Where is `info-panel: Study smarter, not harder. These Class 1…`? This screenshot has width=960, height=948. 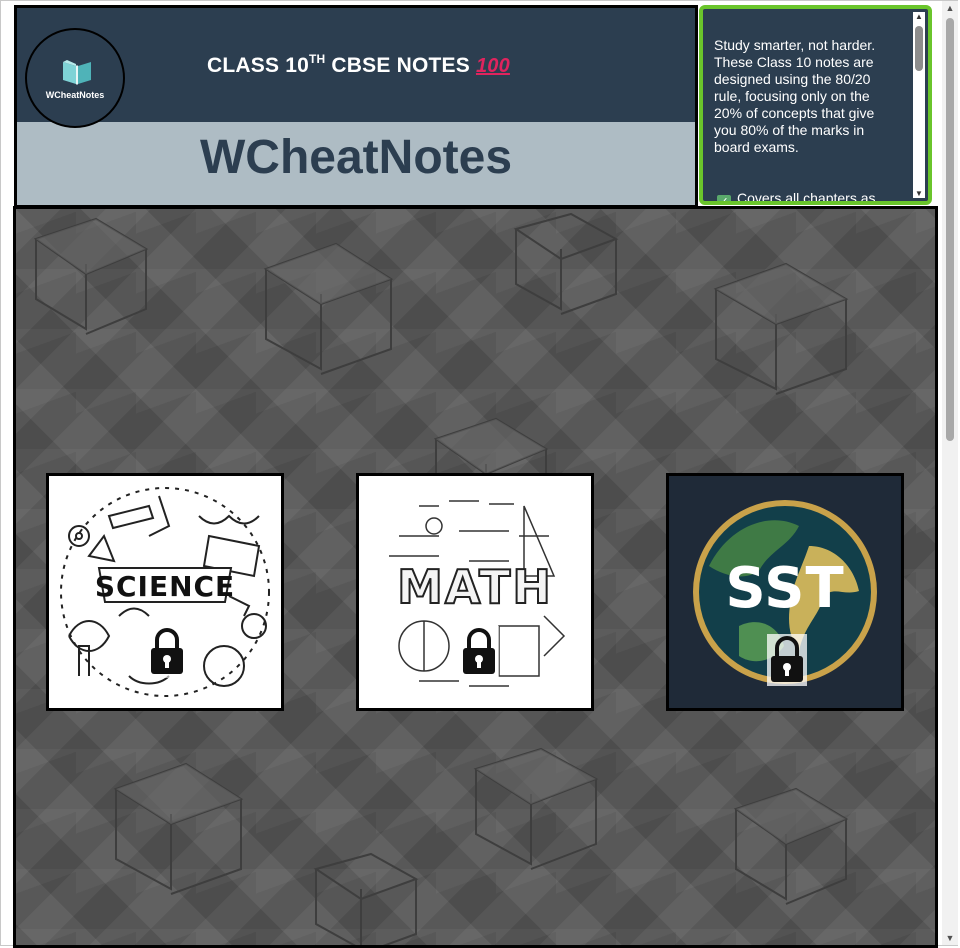 info-panel: Study smarter, not harder. These Class 1… is located at coordinates (815, 105).